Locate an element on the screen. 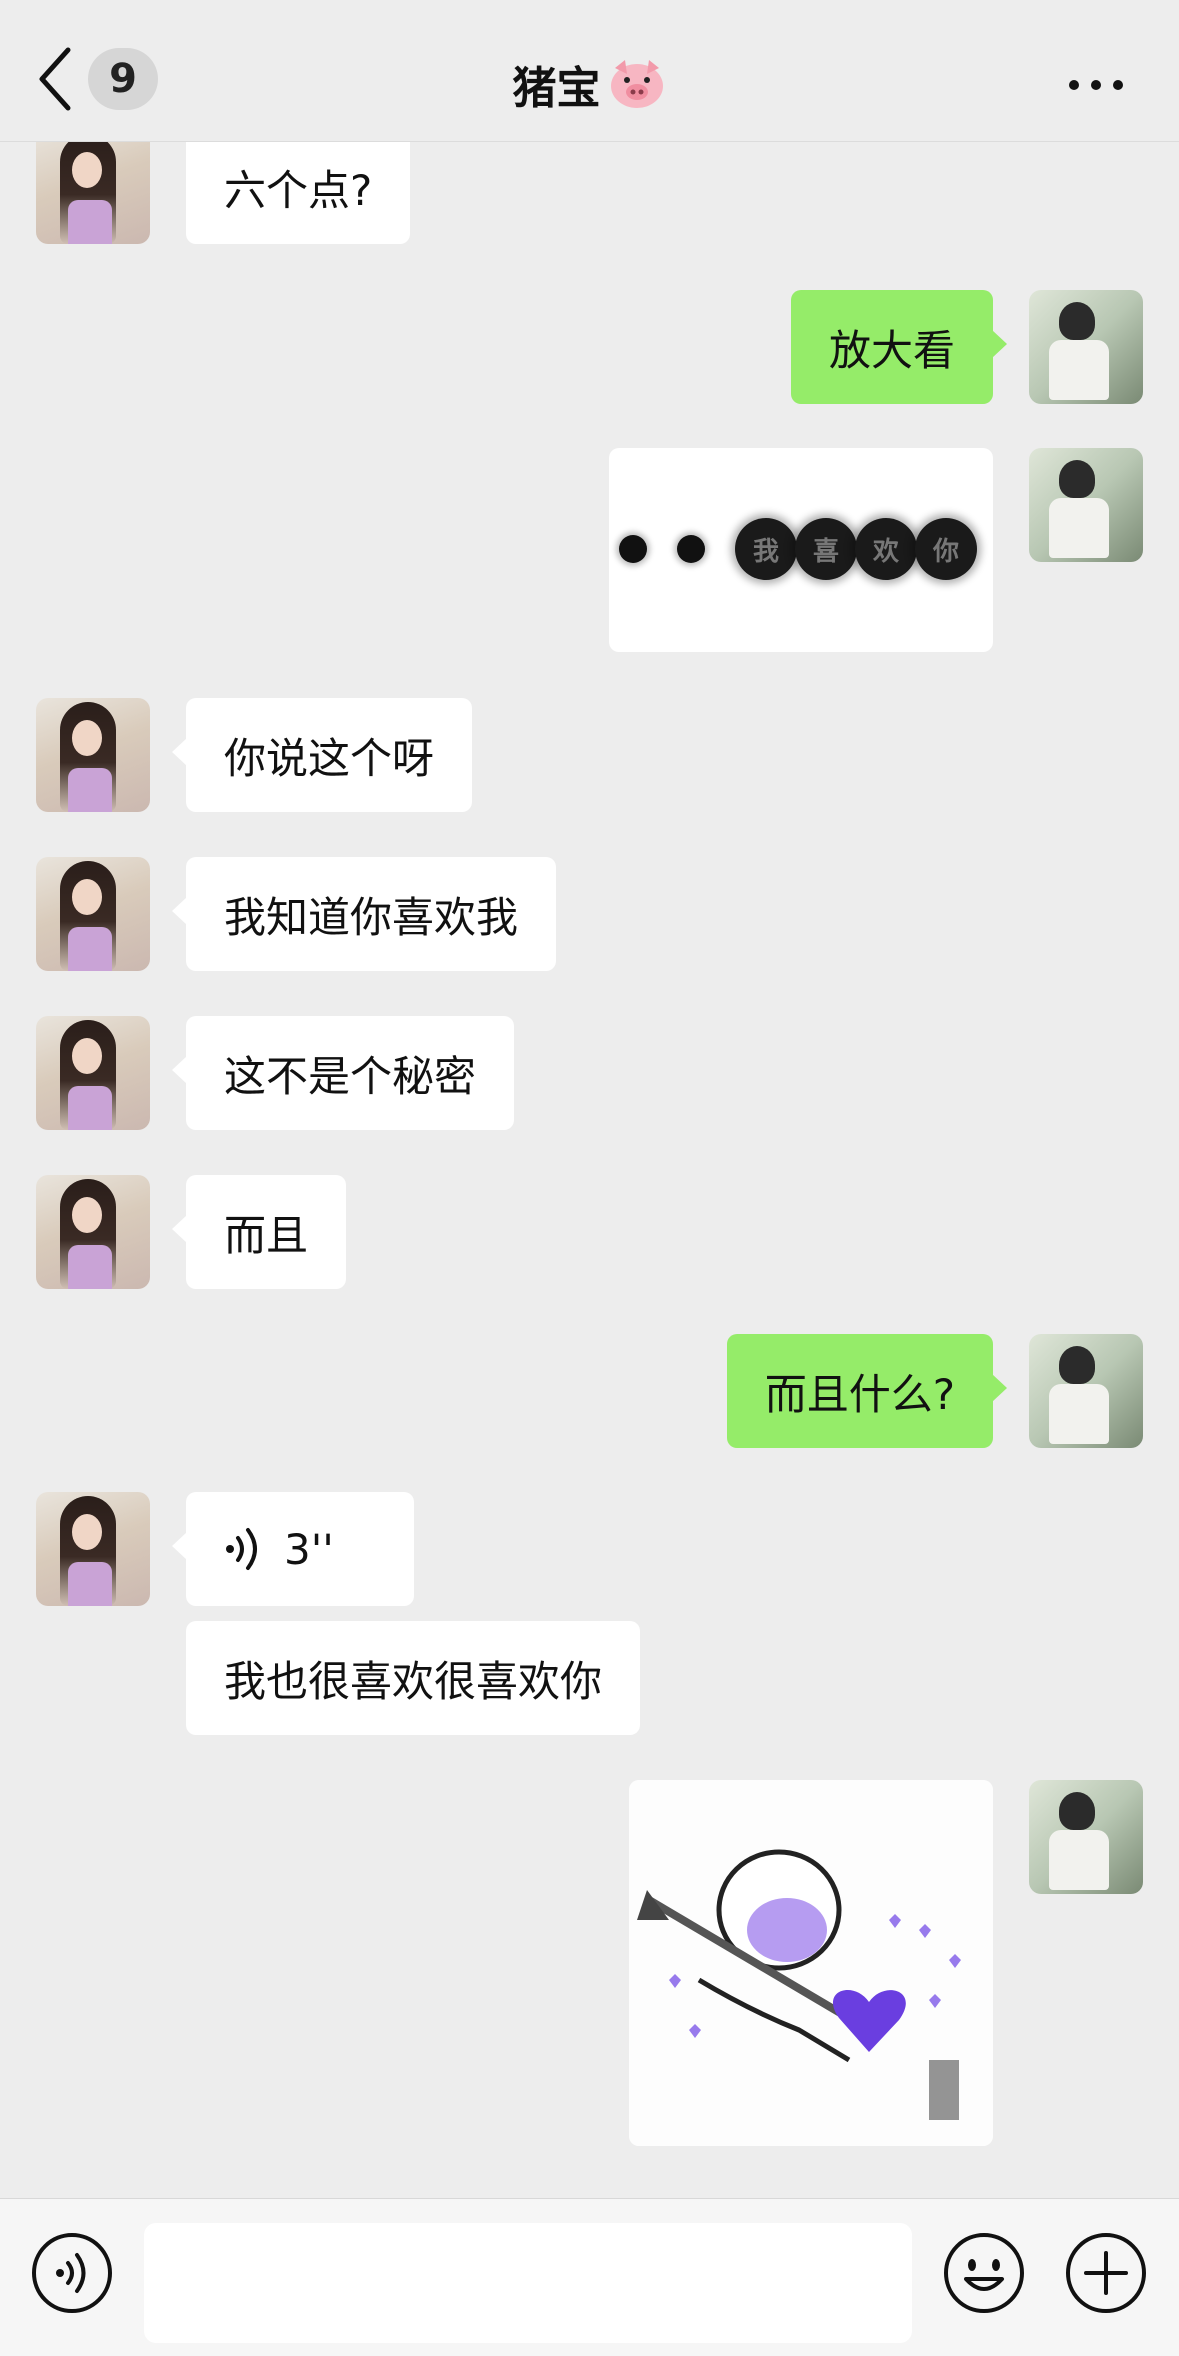  chat-header: 9 猪宝 is located at coordinates (589, 71).